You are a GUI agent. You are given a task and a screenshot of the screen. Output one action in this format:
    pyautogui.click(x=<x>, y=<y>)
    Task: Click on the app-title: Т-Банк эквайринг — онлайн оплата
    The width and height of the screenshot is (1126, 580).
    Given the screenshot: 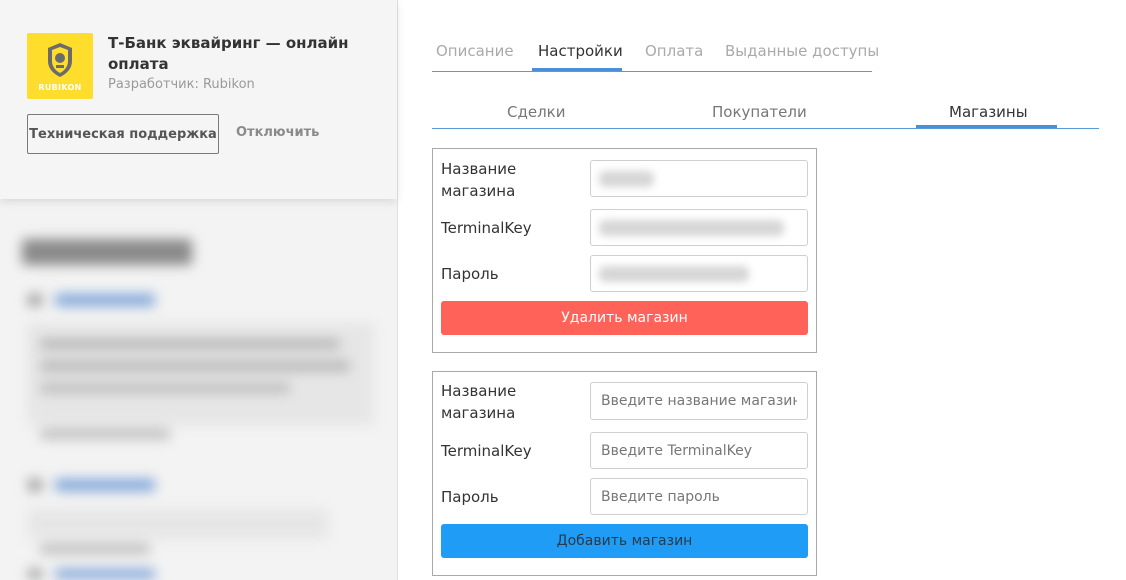 What is the action you would take?
    pyautogui.click(x=228, y=53)
    